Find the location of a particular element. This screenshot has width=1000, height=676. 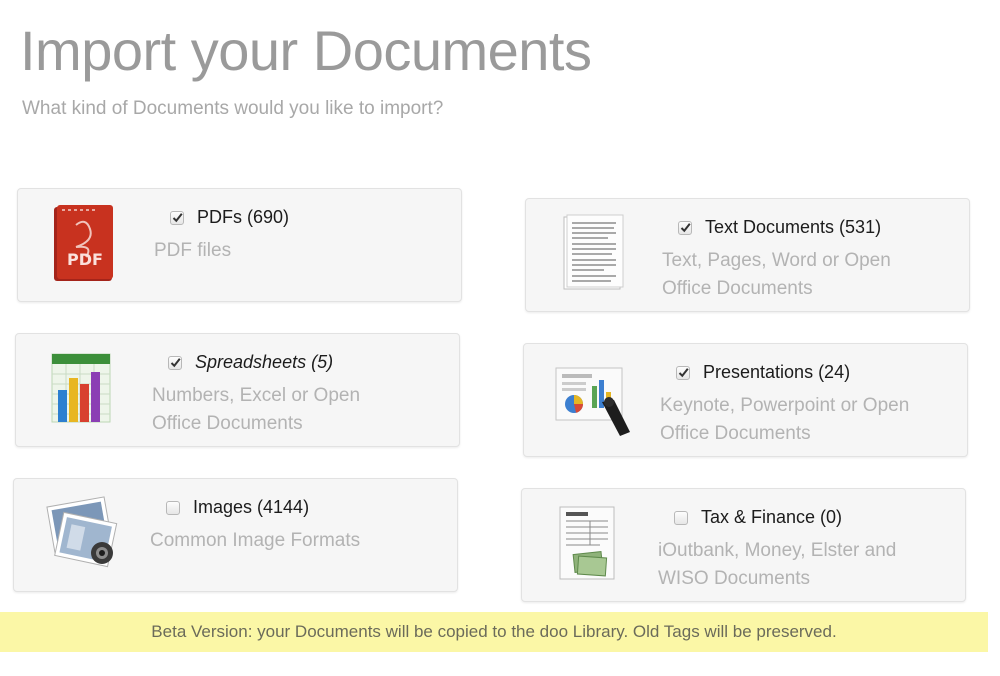

spreadsheets-label: Spreadsheets (5) is located at coordinates (264, 362).